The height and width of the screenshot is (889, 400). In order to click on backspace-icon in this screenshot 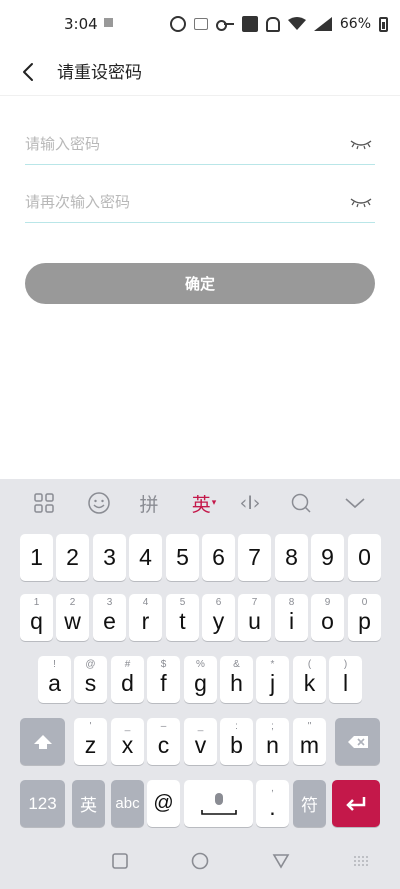, I will do `click(357, 741)`.